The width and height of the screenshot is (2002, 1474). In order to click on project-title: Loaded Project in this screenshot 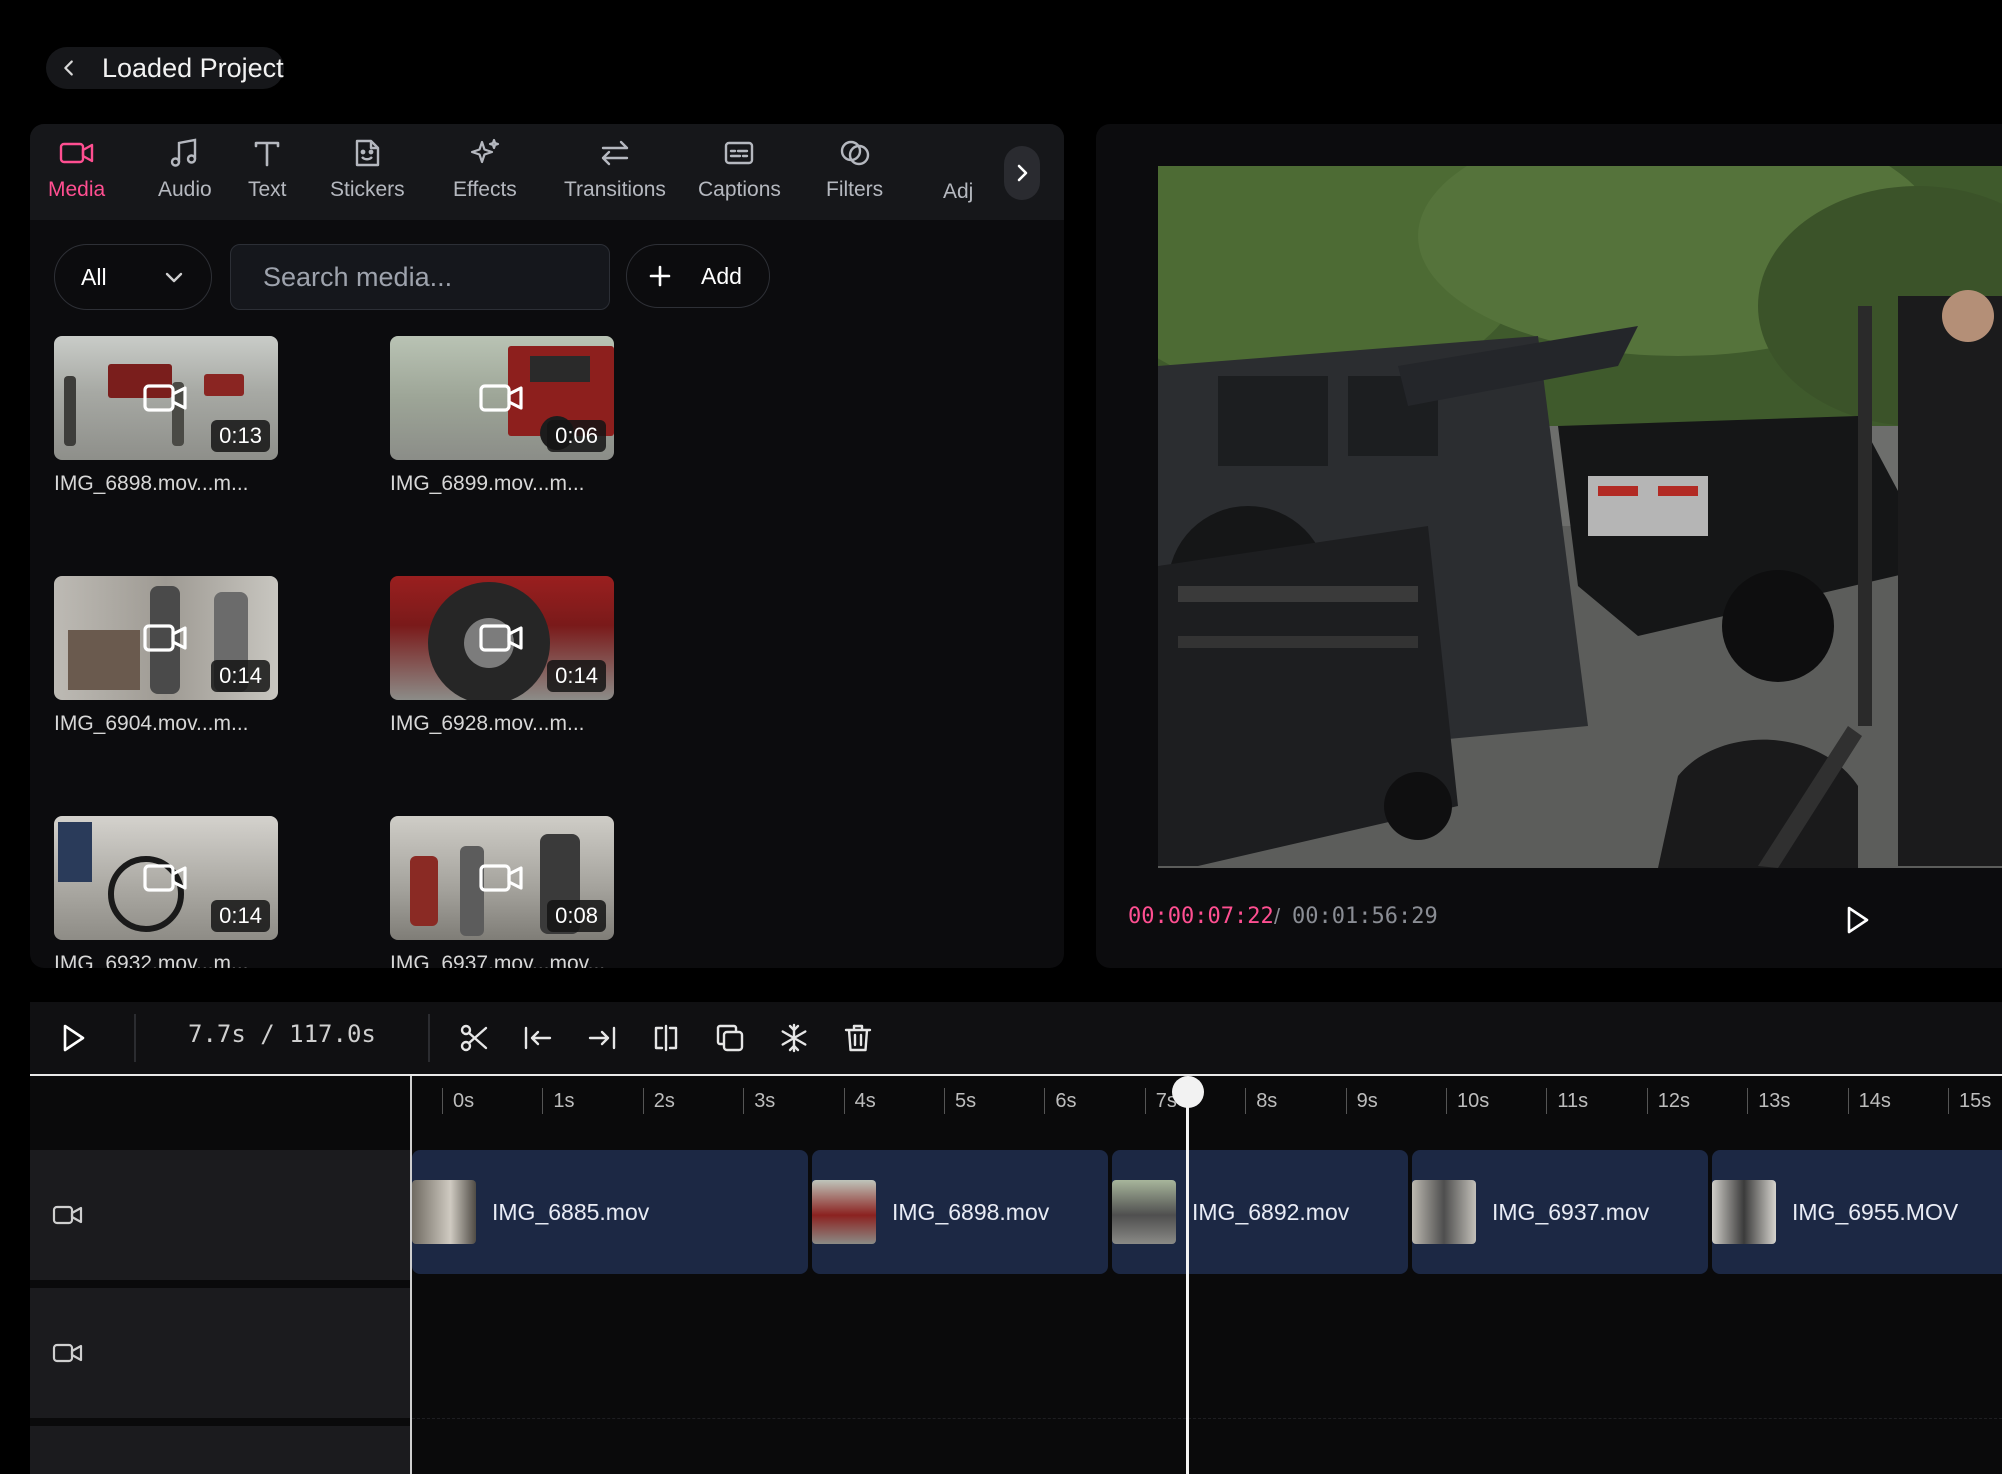, I will do `click(193, 67)`.